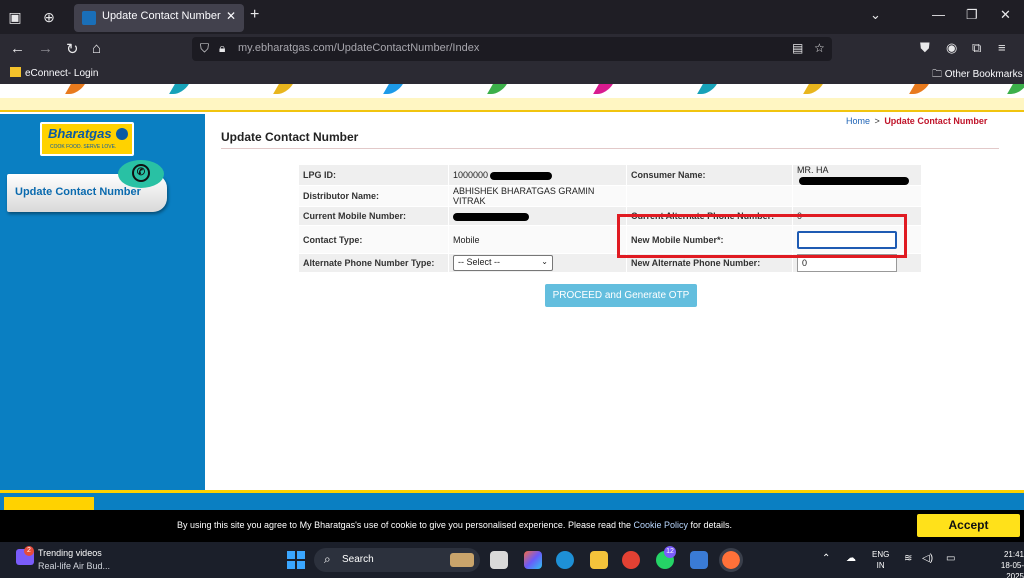  Describe the element at coordinates (858, 121) in the screenshot. I see `breadcrumb-home-link: Home` at that location.